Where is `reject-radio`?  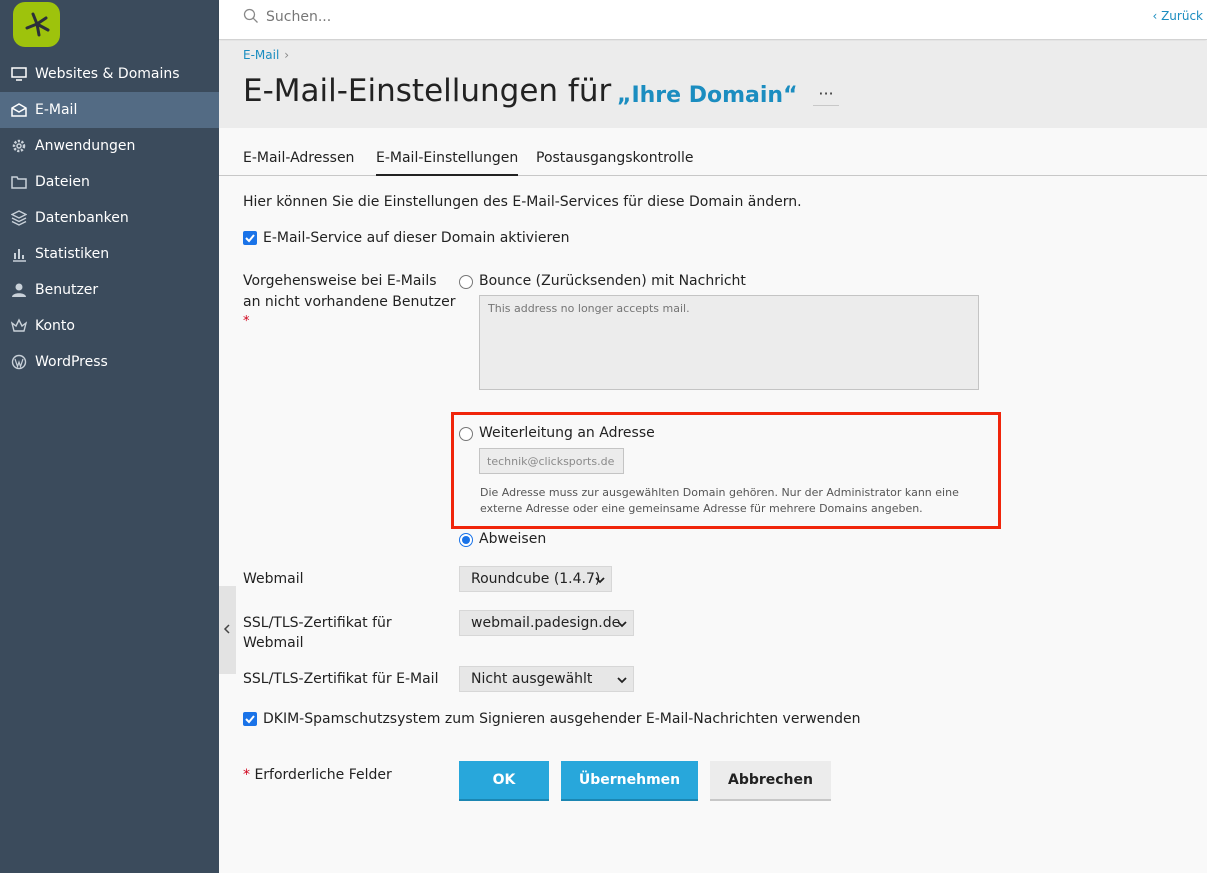
reject-radio is located at coordinates (466, 540).